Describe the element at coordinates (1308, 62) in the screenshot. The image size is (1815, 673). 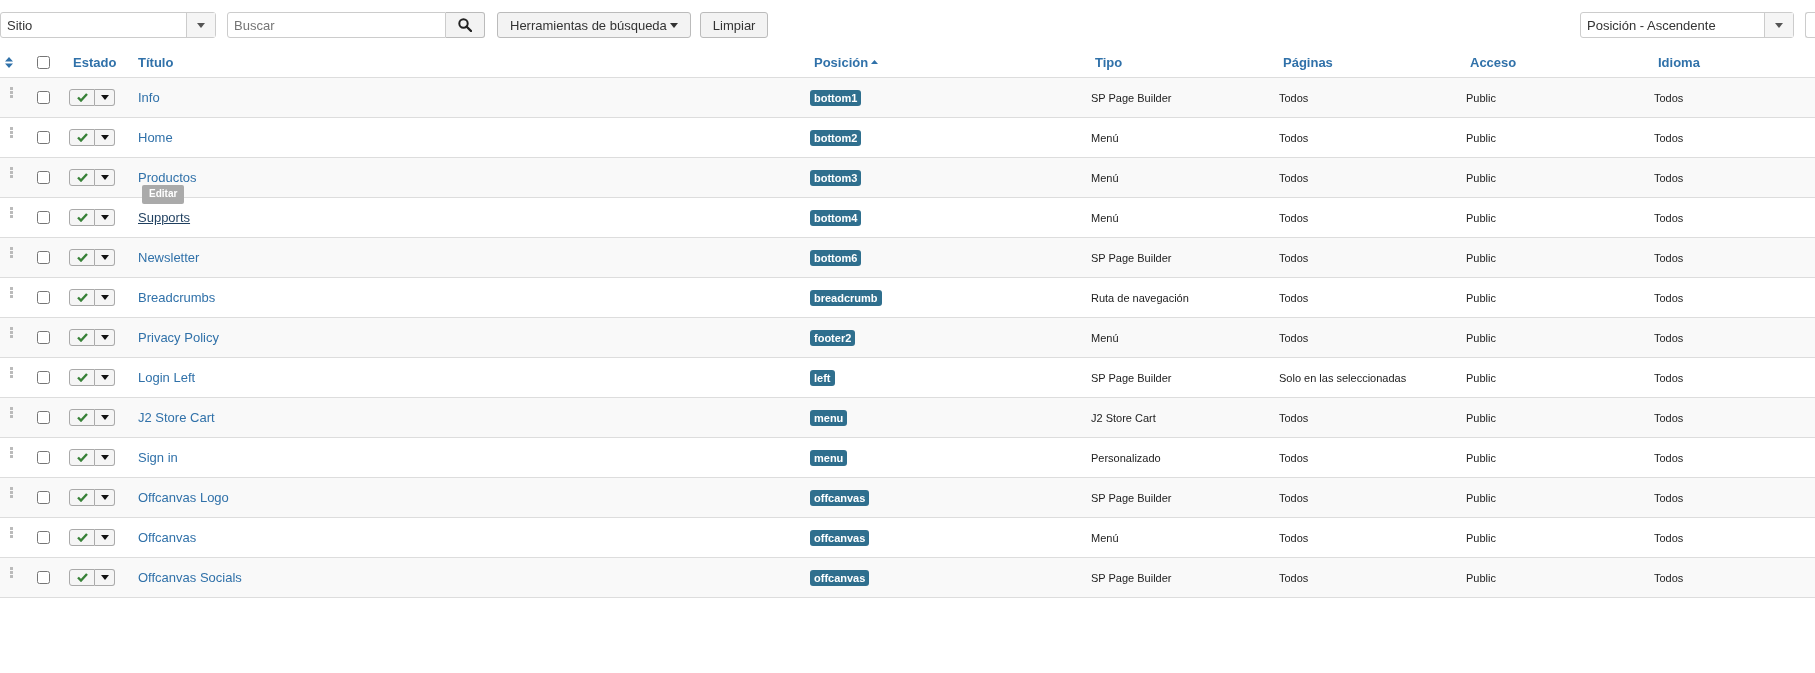
I see `column-header: Páginas` at that location.